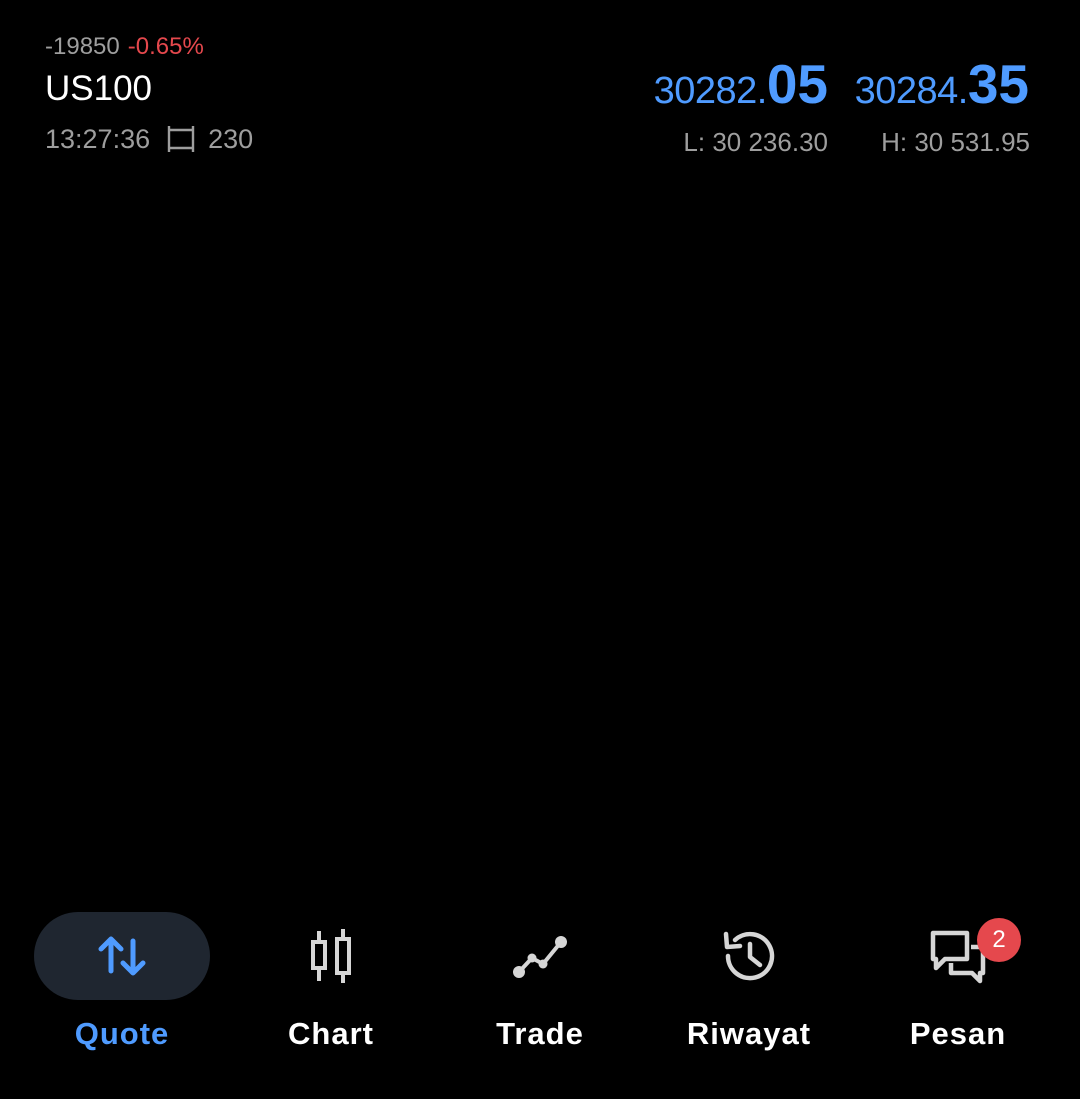 This screenshot has height=1099, width=1080. Describe the element at coordinates (999, 940) in the screenshot. I see `unread-badge: 2` at that location.